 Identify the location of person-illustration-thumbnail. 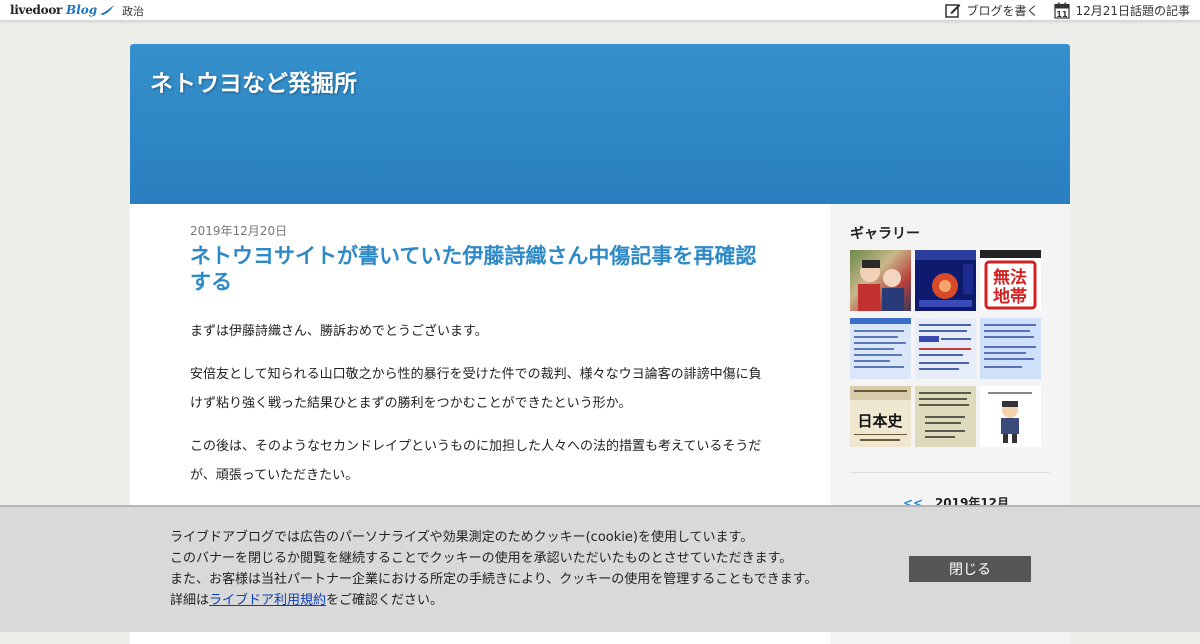
(1010, 417).